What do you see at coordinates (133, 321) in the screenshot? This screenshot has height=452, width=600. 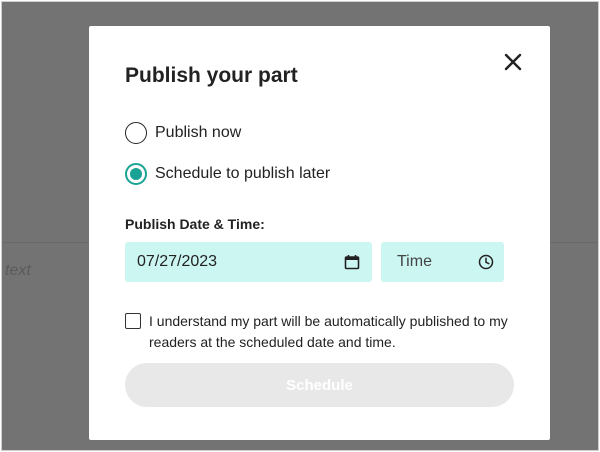 I see `consent-checkbox` at bounding box center [133, 321].